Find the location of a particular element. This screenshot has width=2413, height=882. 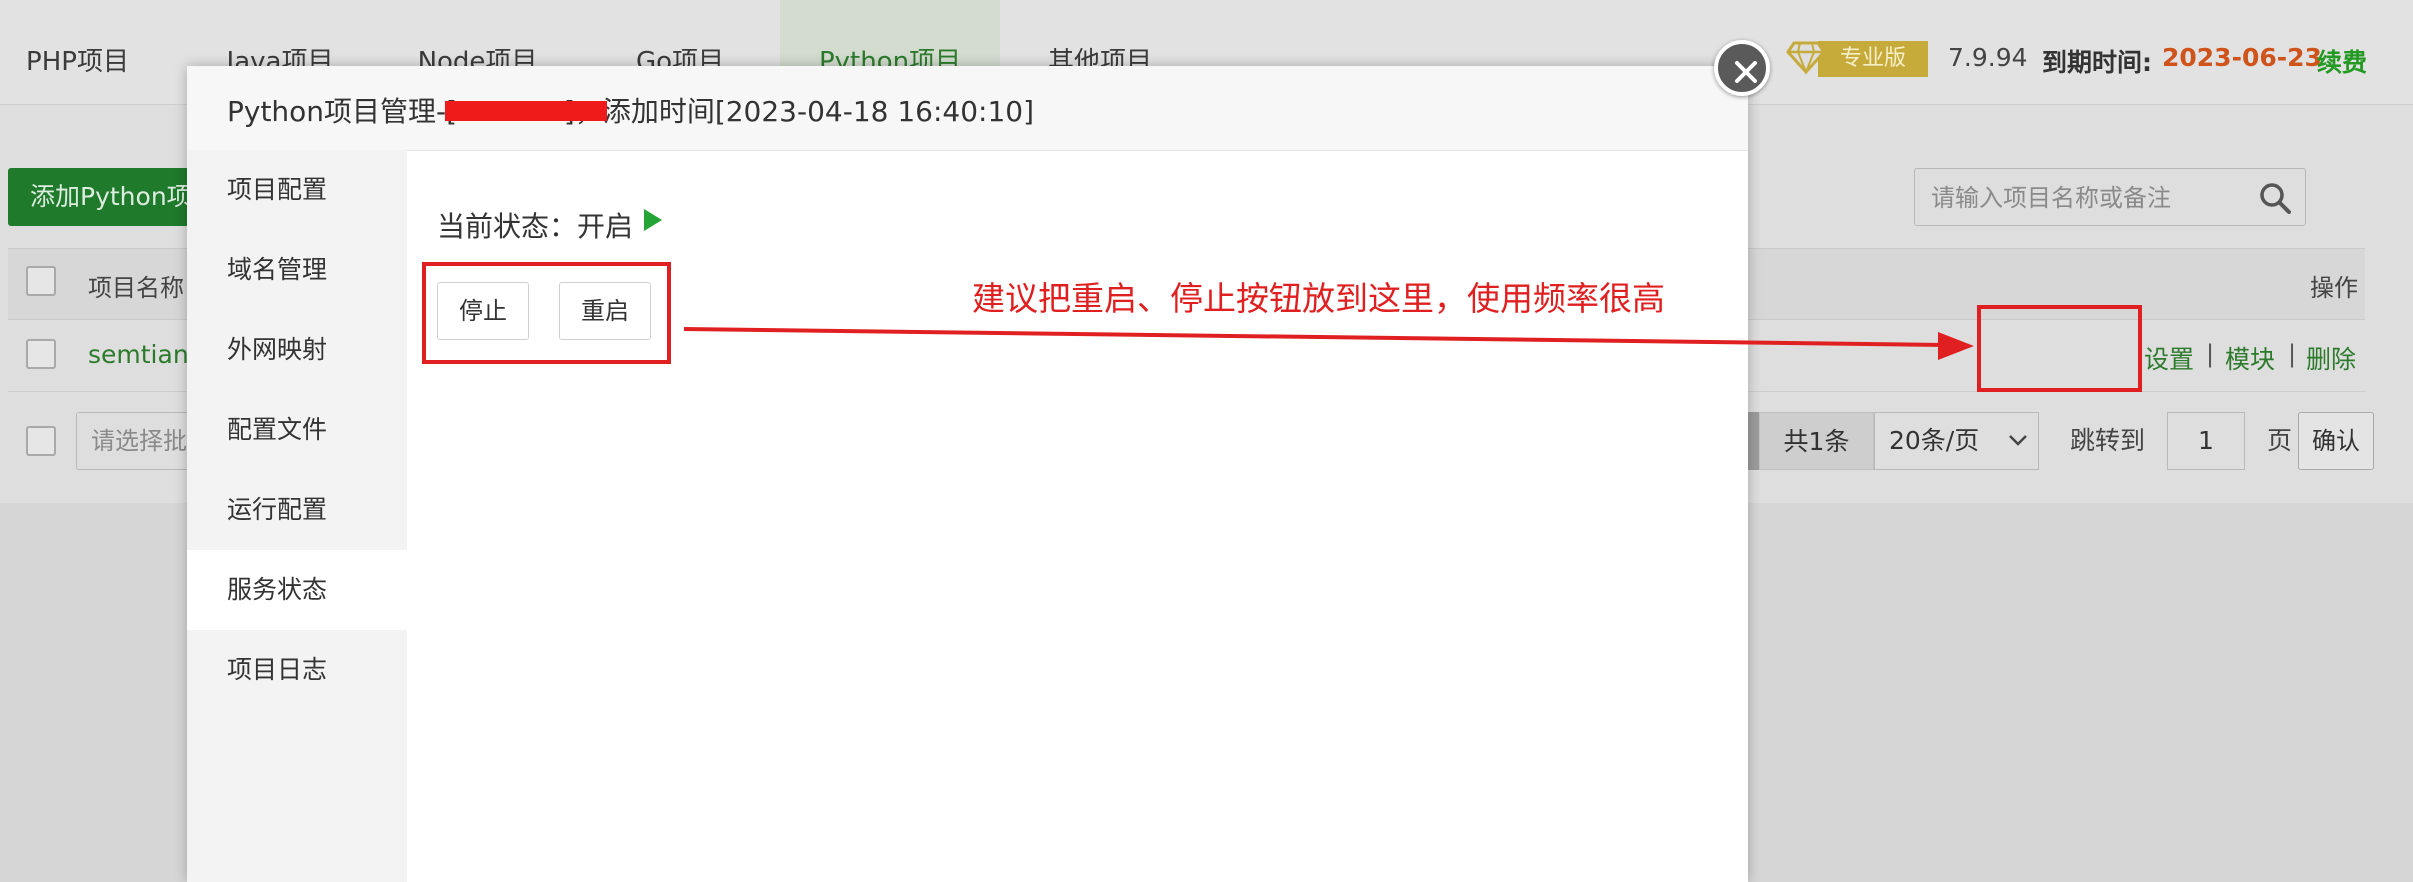

renew-link: 续费 is located at coordinates (2342, 61).